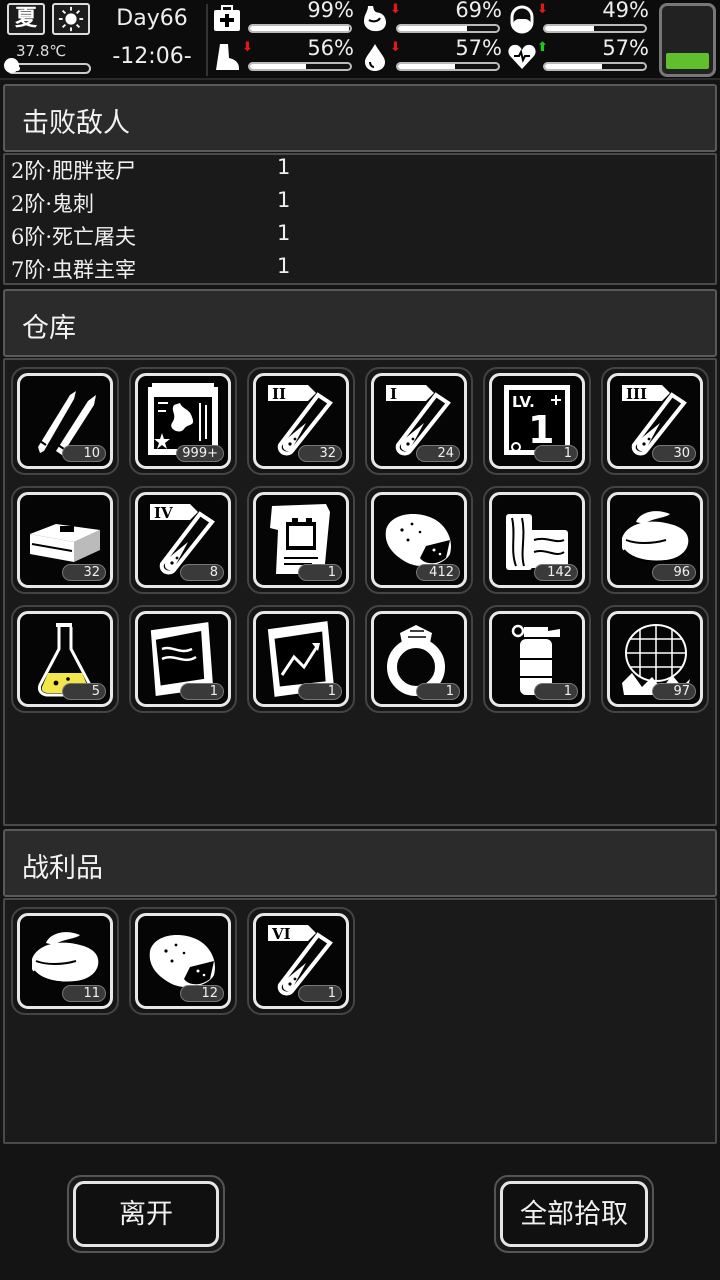  What do you see at coordinates (284, 18) in the screenshot?
I see `stat-health: 99%` at bounding box center [284, 18].